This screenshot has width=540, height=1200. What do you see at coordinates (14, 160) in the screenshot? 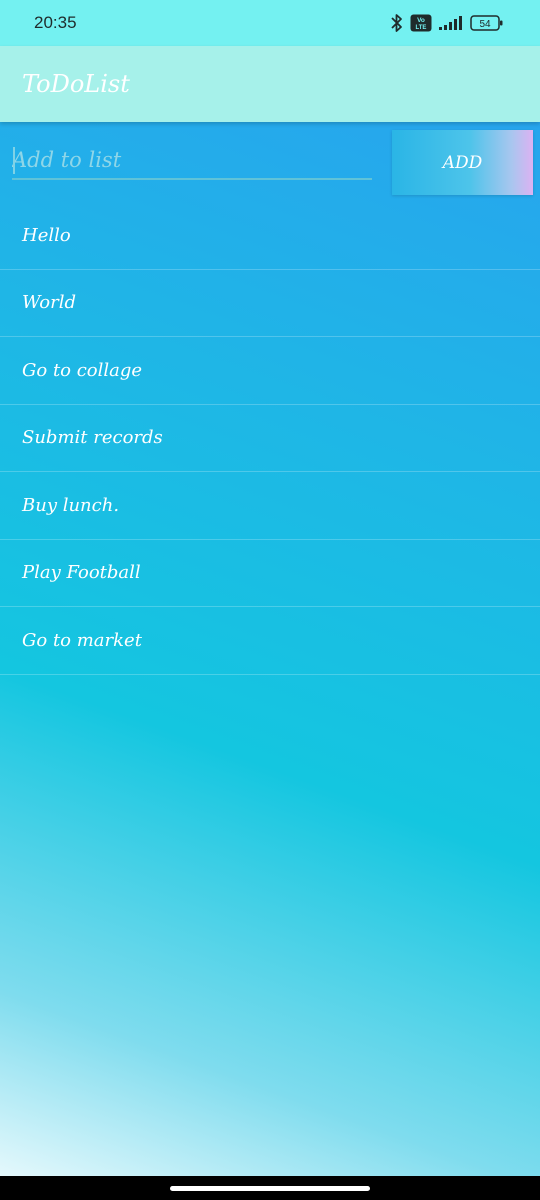
I see `text-cursor` at bounding box center [14, 160].